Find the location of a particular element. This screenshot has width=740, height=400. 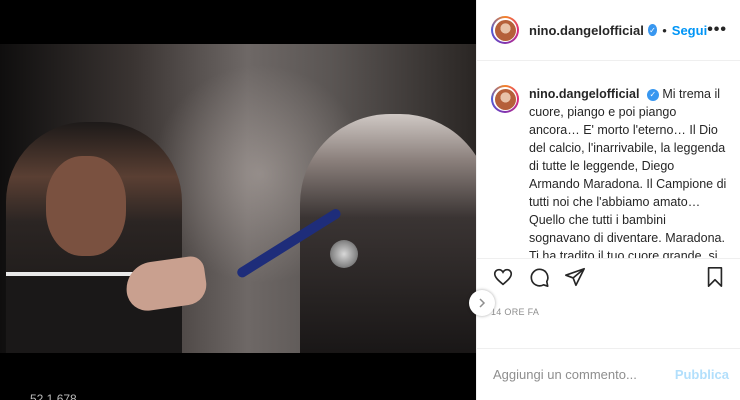

comment-icon is located at coordinates (539, 279).